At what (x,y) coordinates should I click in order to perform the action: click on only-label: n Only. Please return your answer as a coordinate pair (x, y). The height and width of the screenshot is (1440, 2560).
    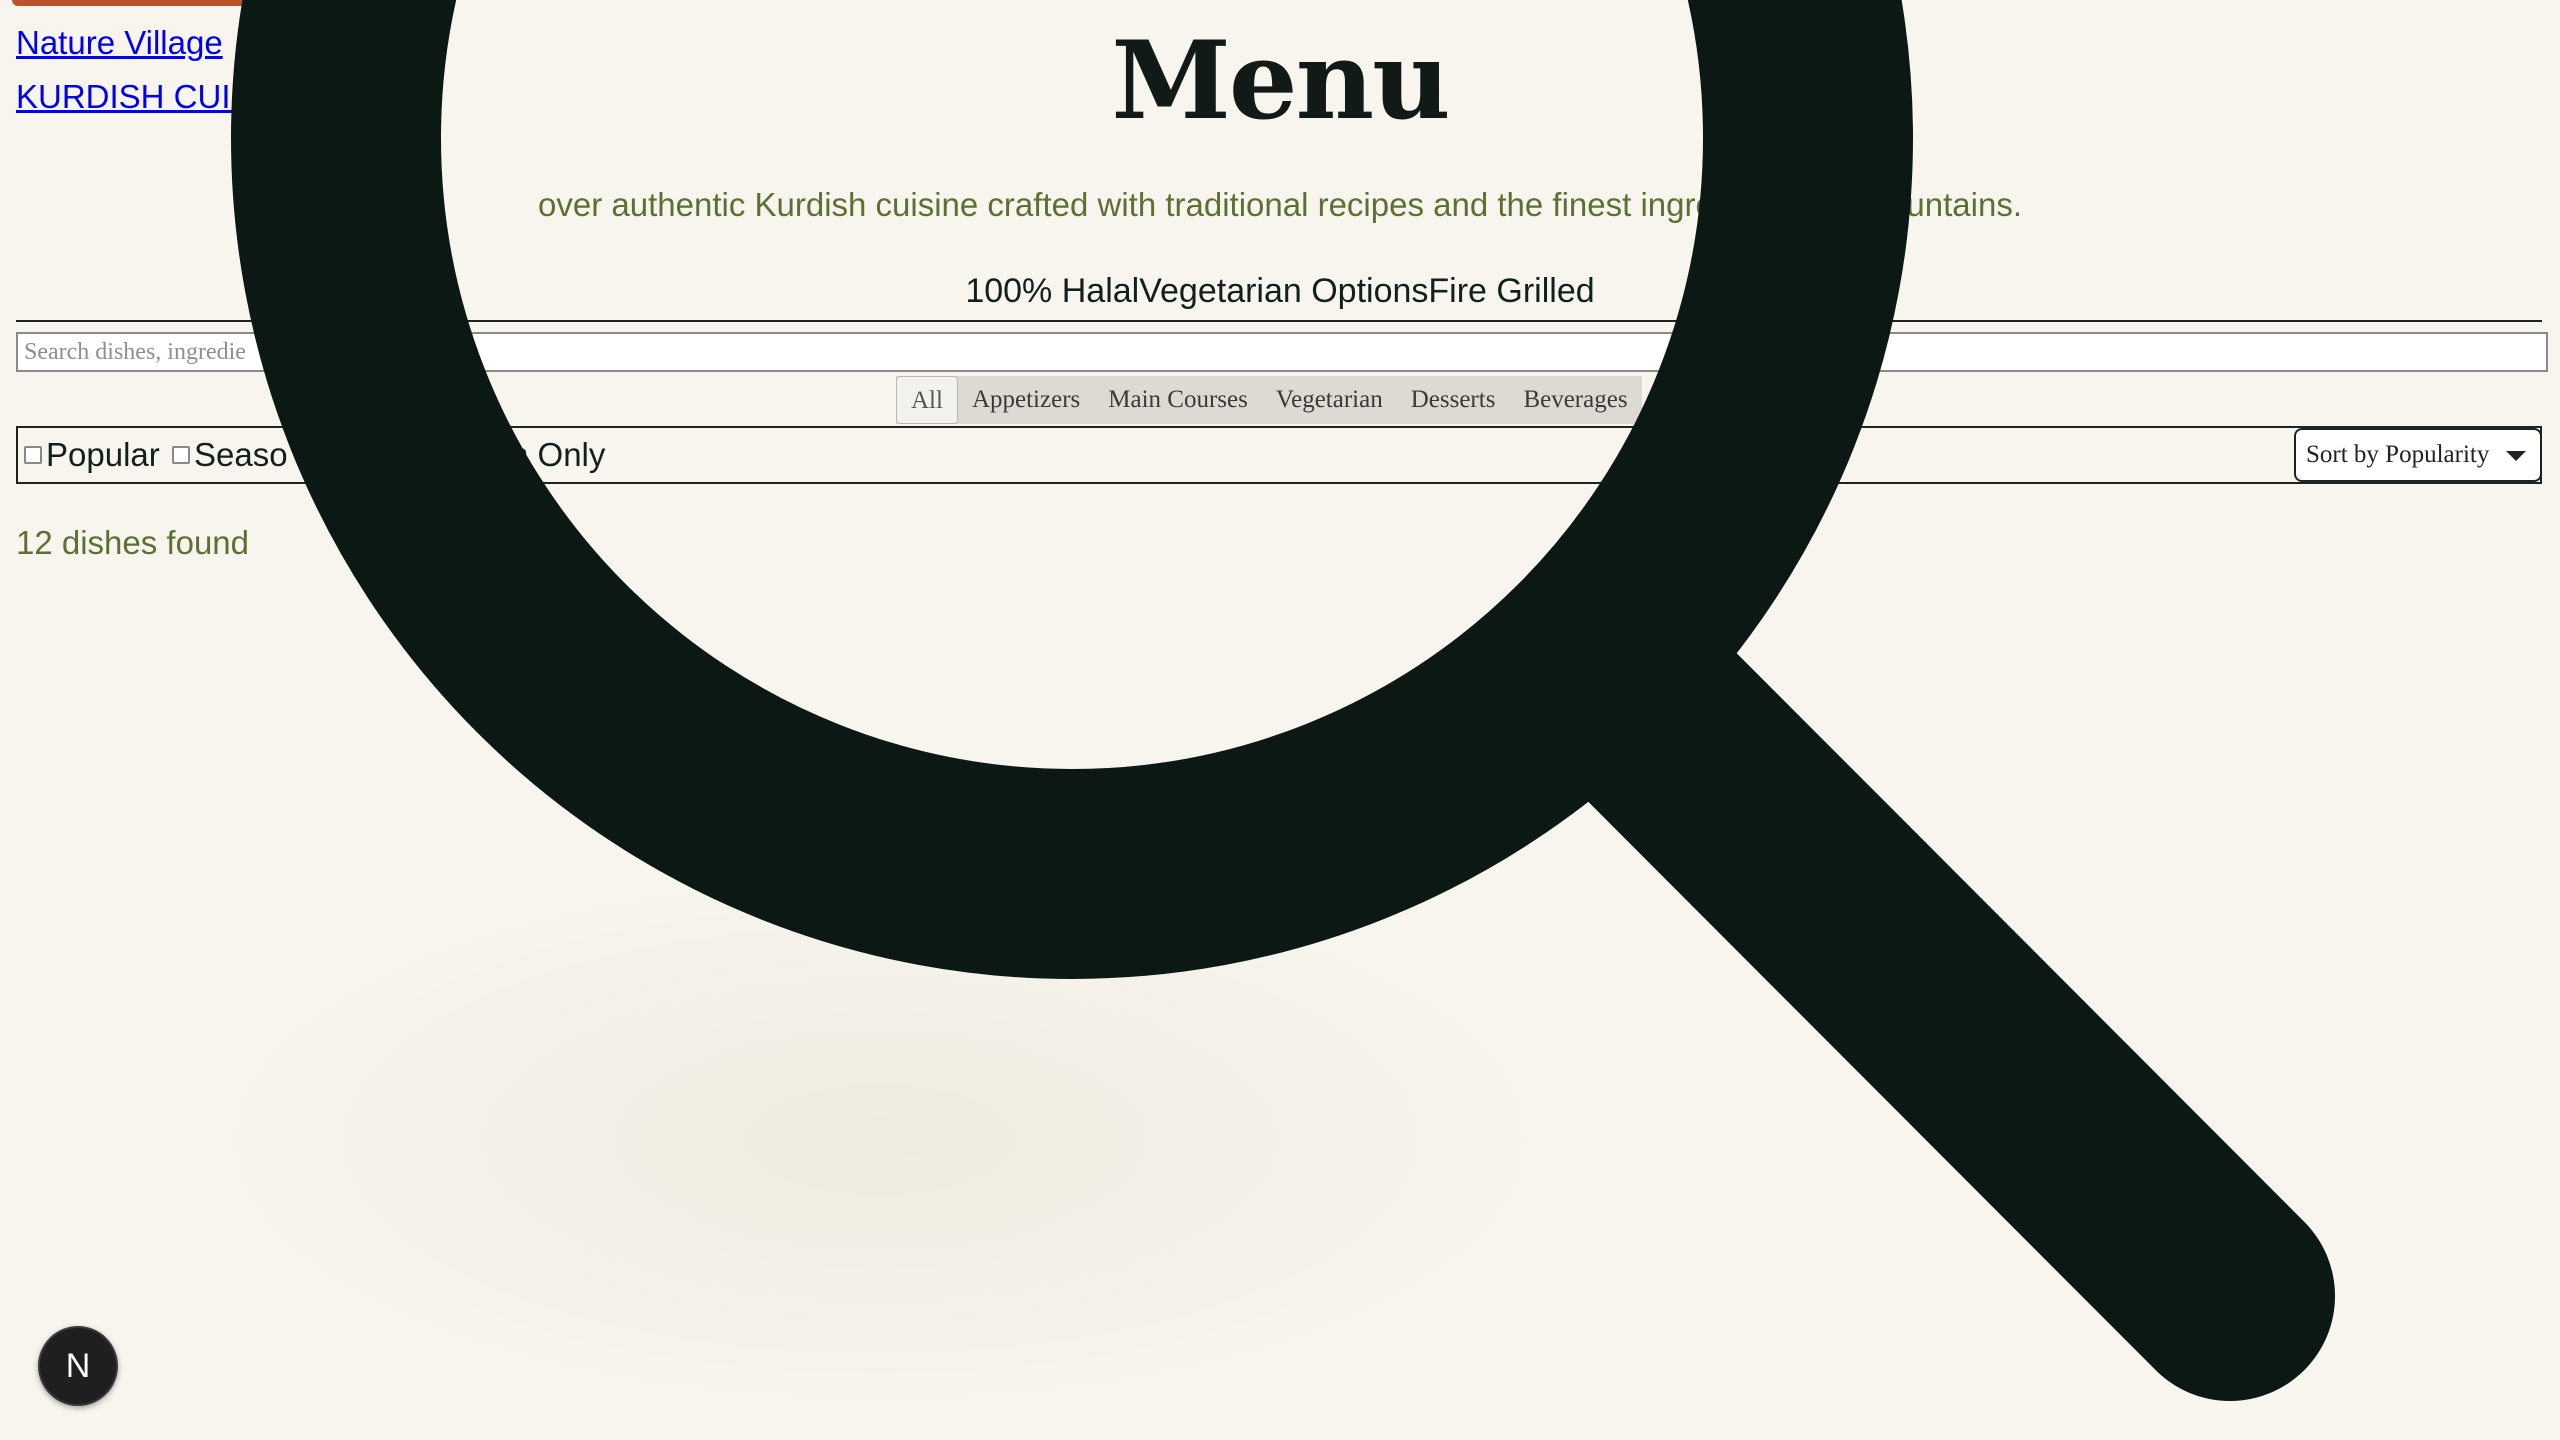
    Looking at the image, I should click on (558, 454).